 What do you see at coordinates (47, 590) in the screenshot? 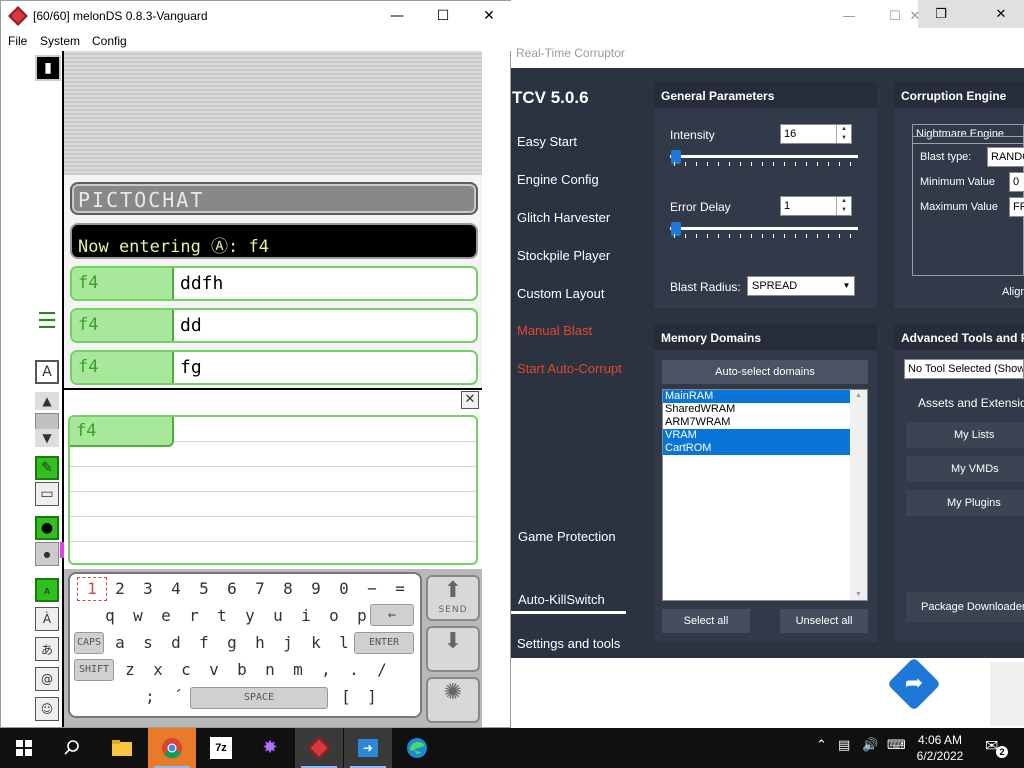
I see `keyboard-latin-icon: ᴀ` at bounding box center [47, 590].